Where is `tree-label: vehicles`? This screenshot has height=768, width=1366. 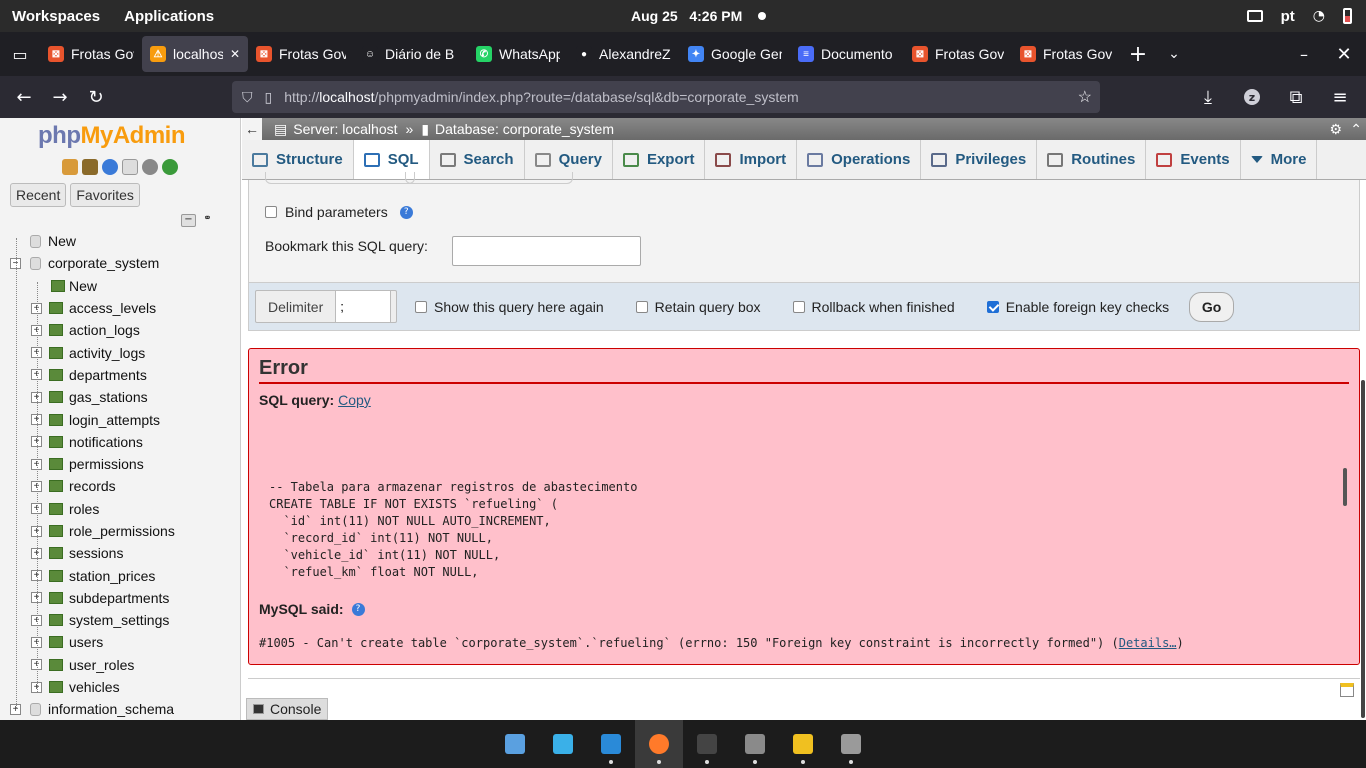 tree-label: vehicles is located at coordinates (94, 687).